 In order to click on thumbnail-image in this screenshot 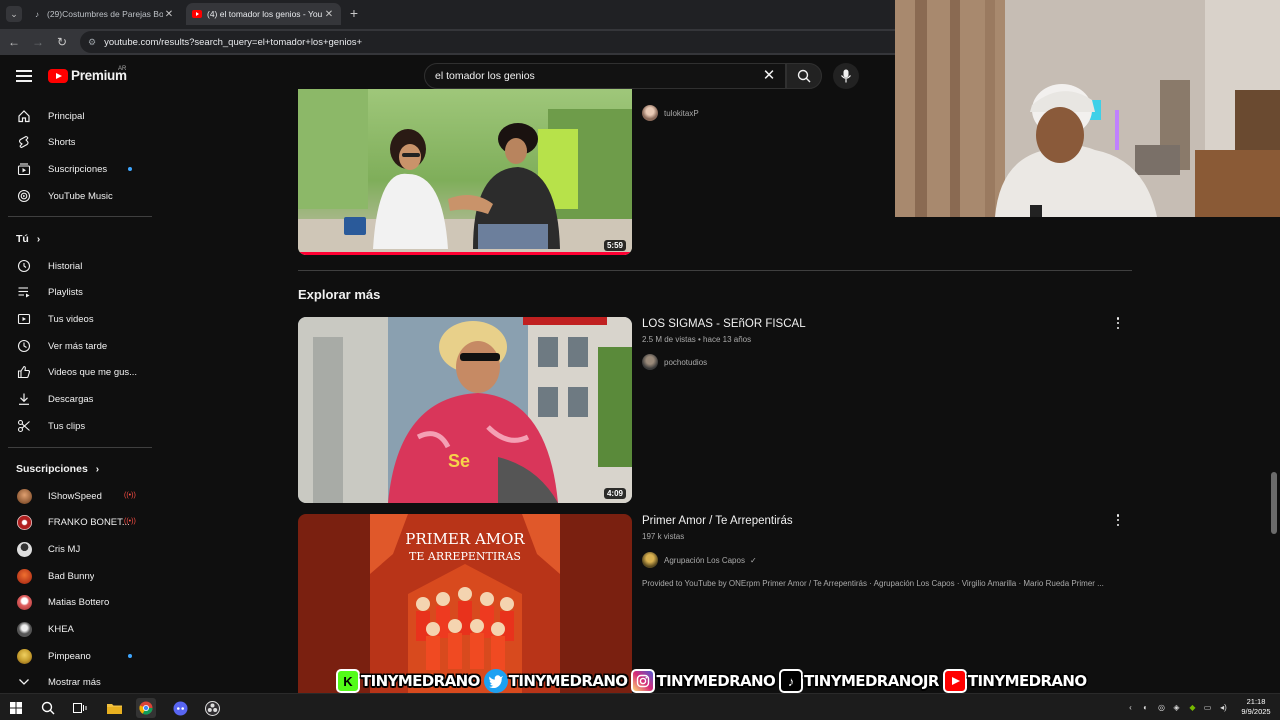, I will do `click(465, 172)`.